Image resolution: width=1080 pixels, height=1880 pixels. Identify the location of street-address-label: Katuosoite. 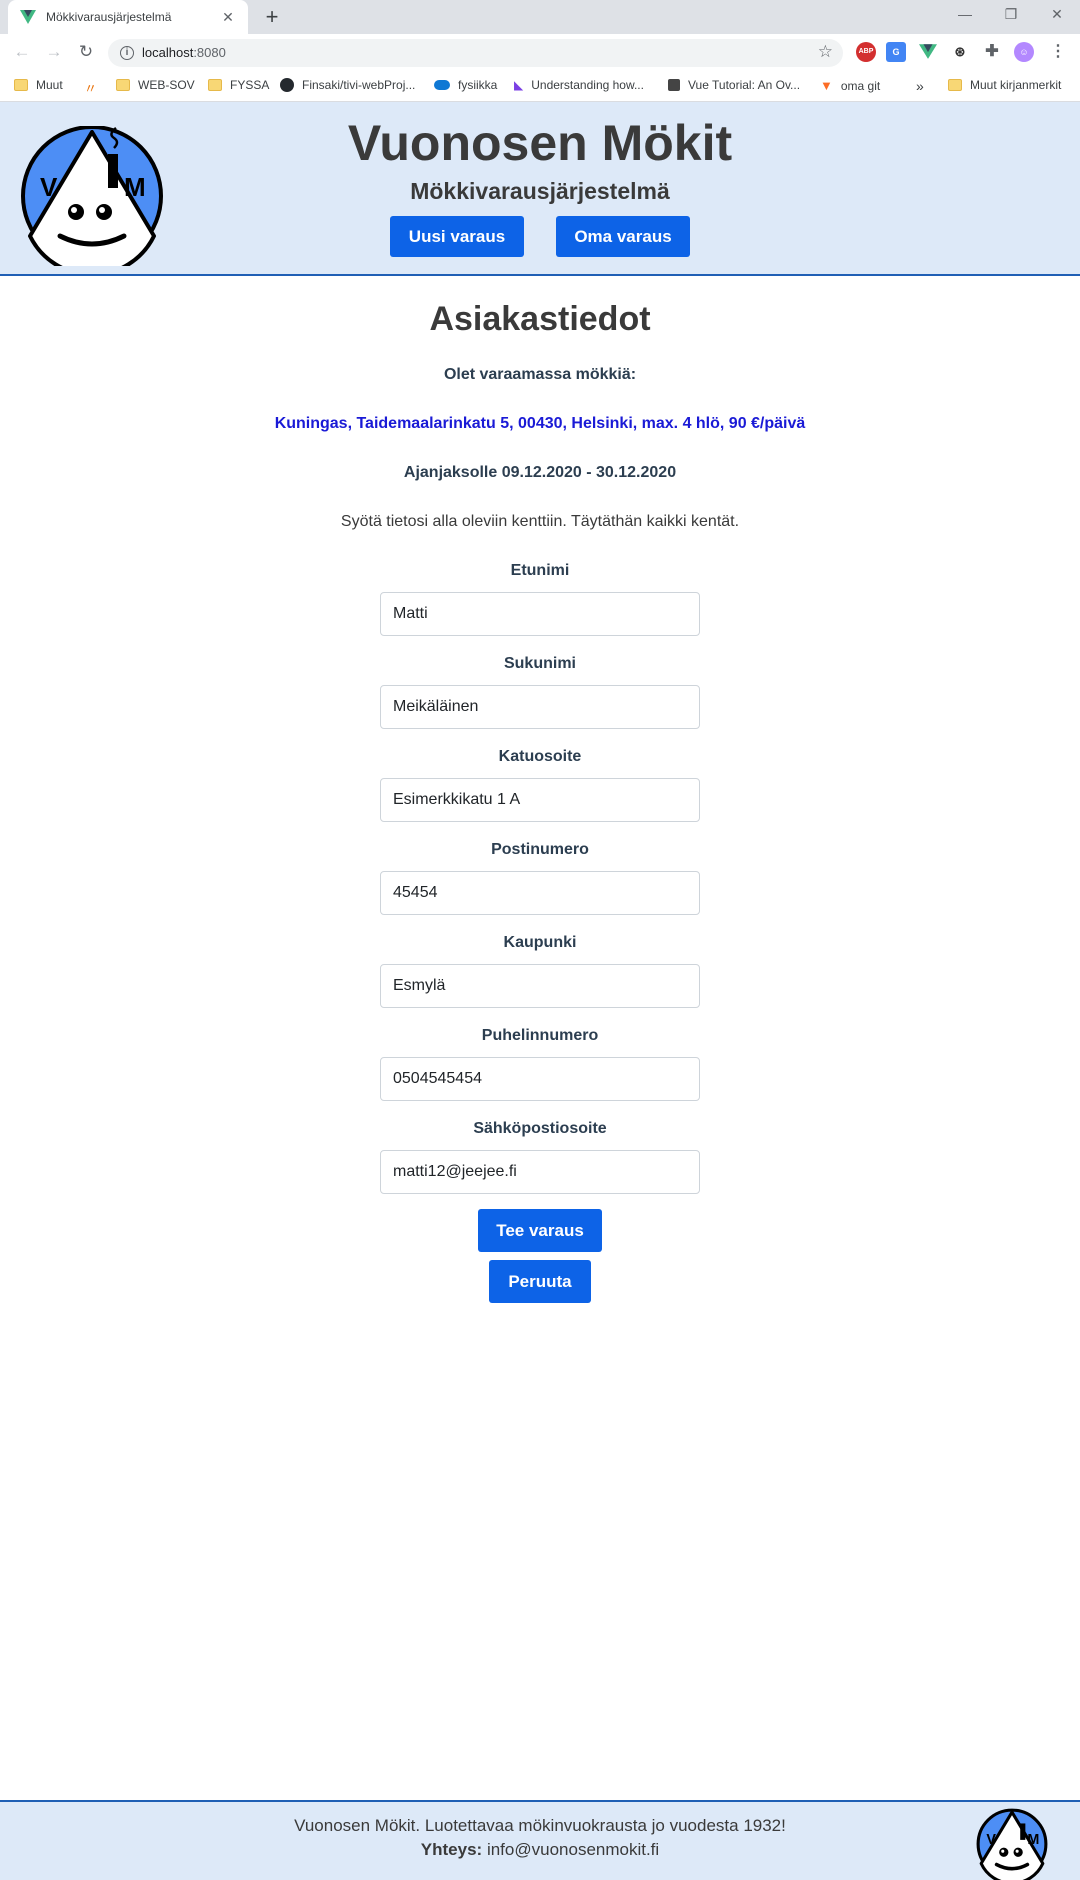
(540, 756).